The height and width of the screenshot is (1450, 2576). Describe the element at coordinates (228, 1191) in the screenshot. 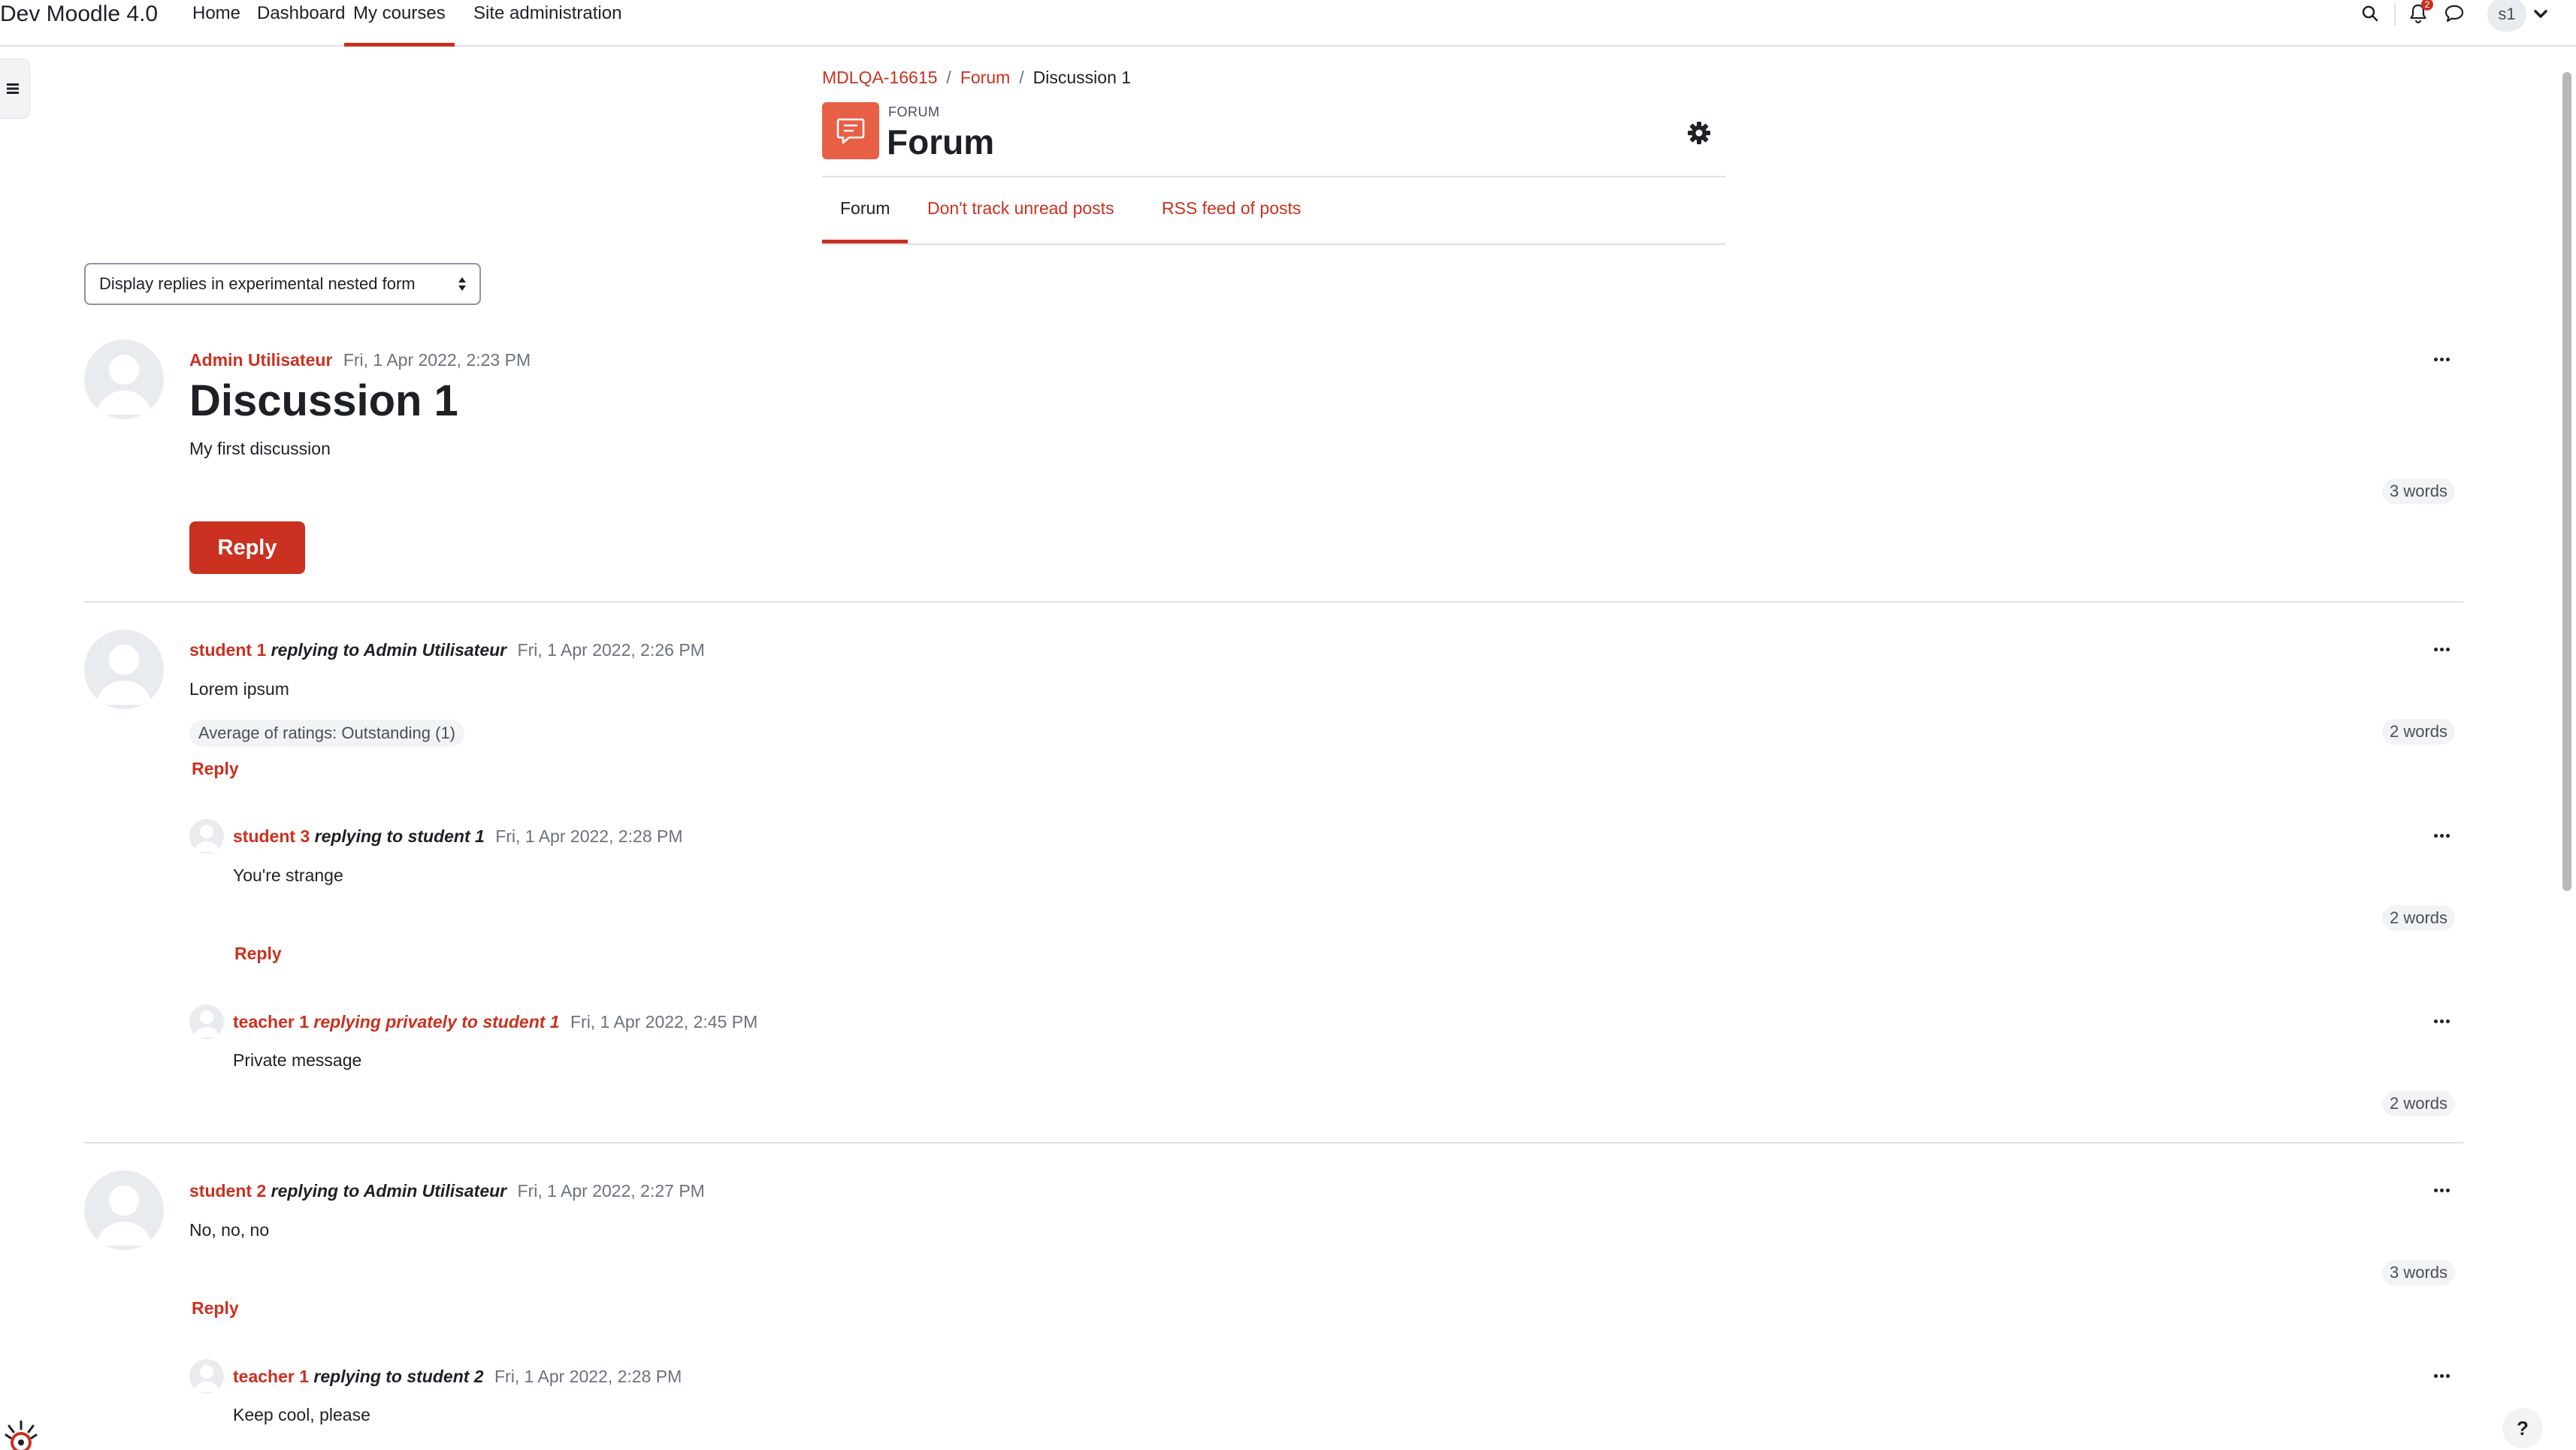

I see `post-author: student 2` at that location.